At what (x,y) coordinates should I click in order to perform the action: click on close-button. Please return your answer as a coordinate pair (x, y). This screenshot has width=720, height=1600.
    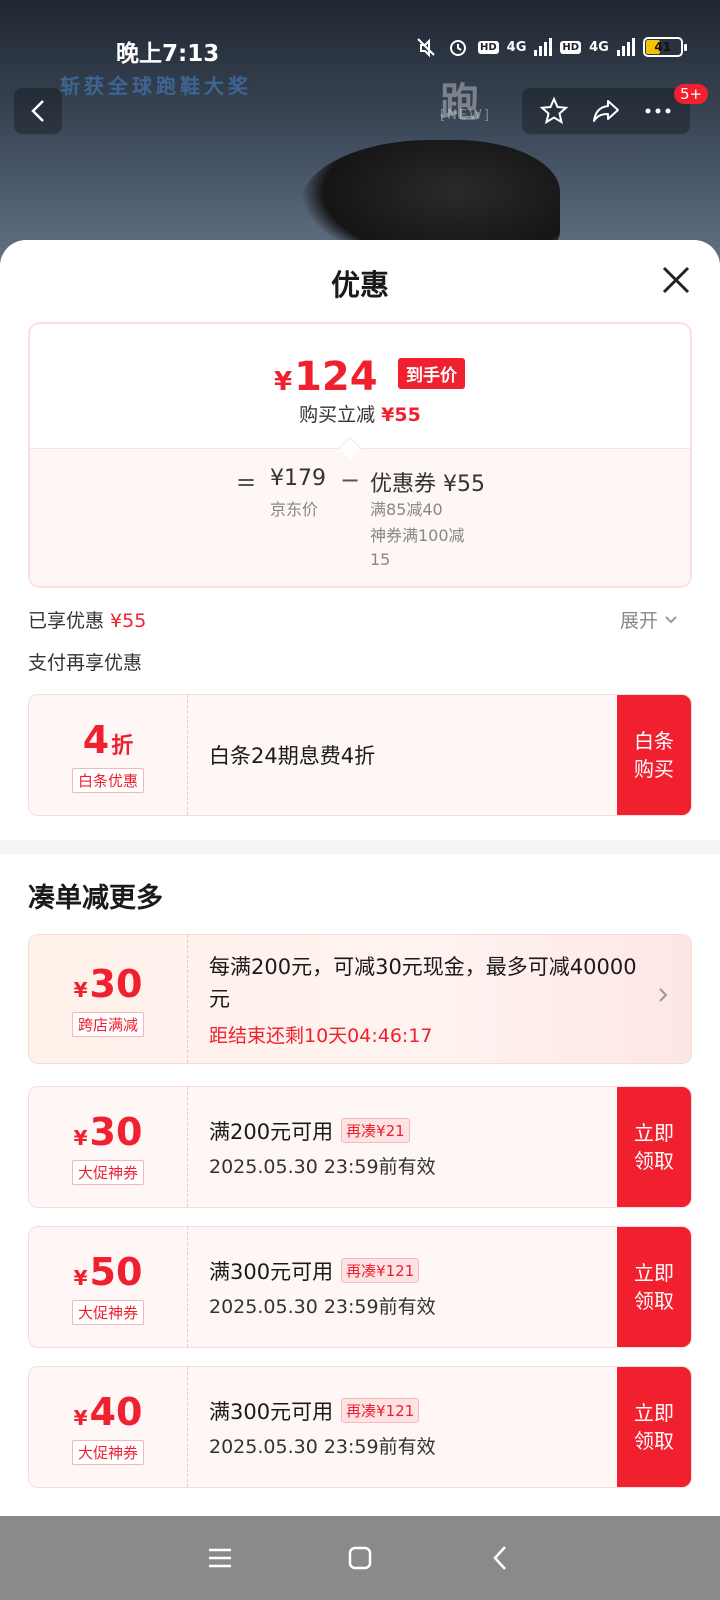
    Looking at the image, I should click on (676, 280).